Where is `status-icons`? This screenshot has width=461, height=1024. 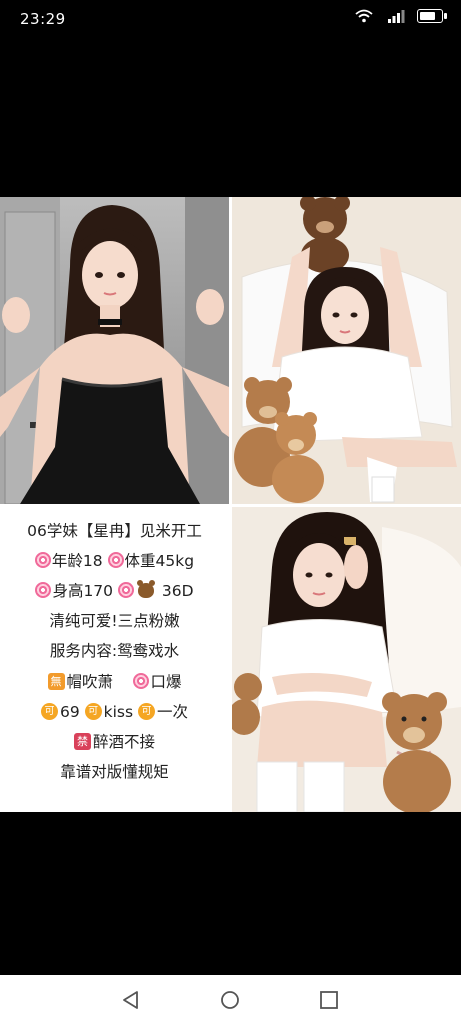
status-icons is located at coordinates (400, 16).